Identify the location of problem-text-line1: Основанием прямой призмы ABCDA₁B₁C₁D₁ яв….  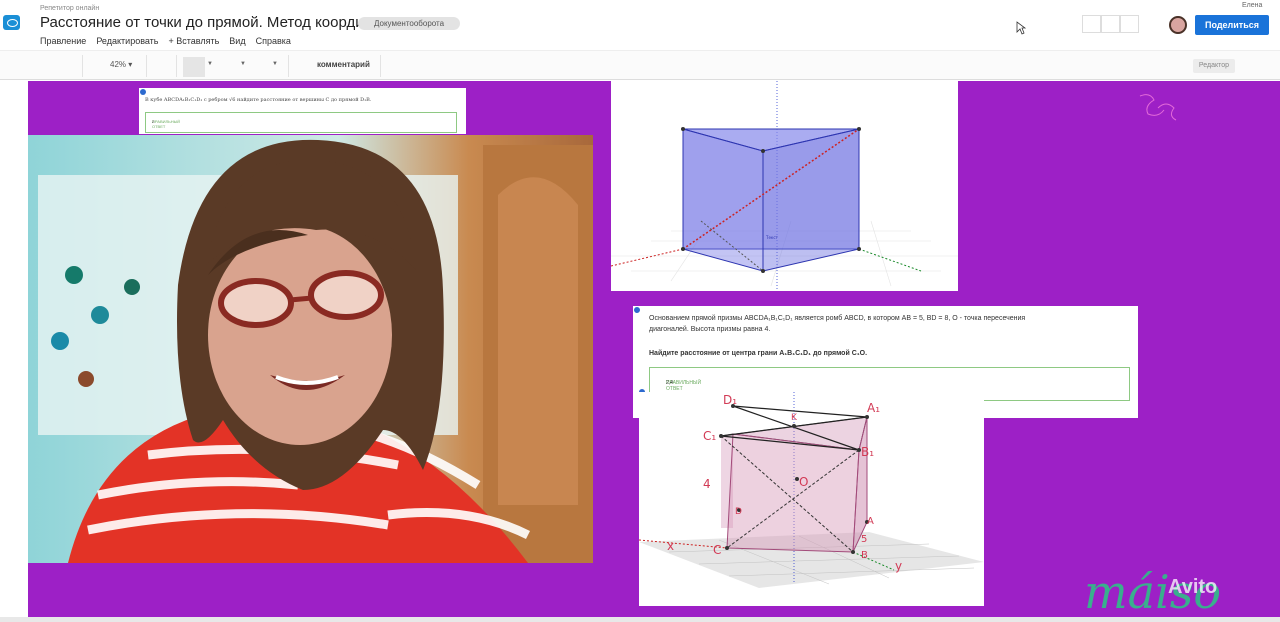
(837, 318).